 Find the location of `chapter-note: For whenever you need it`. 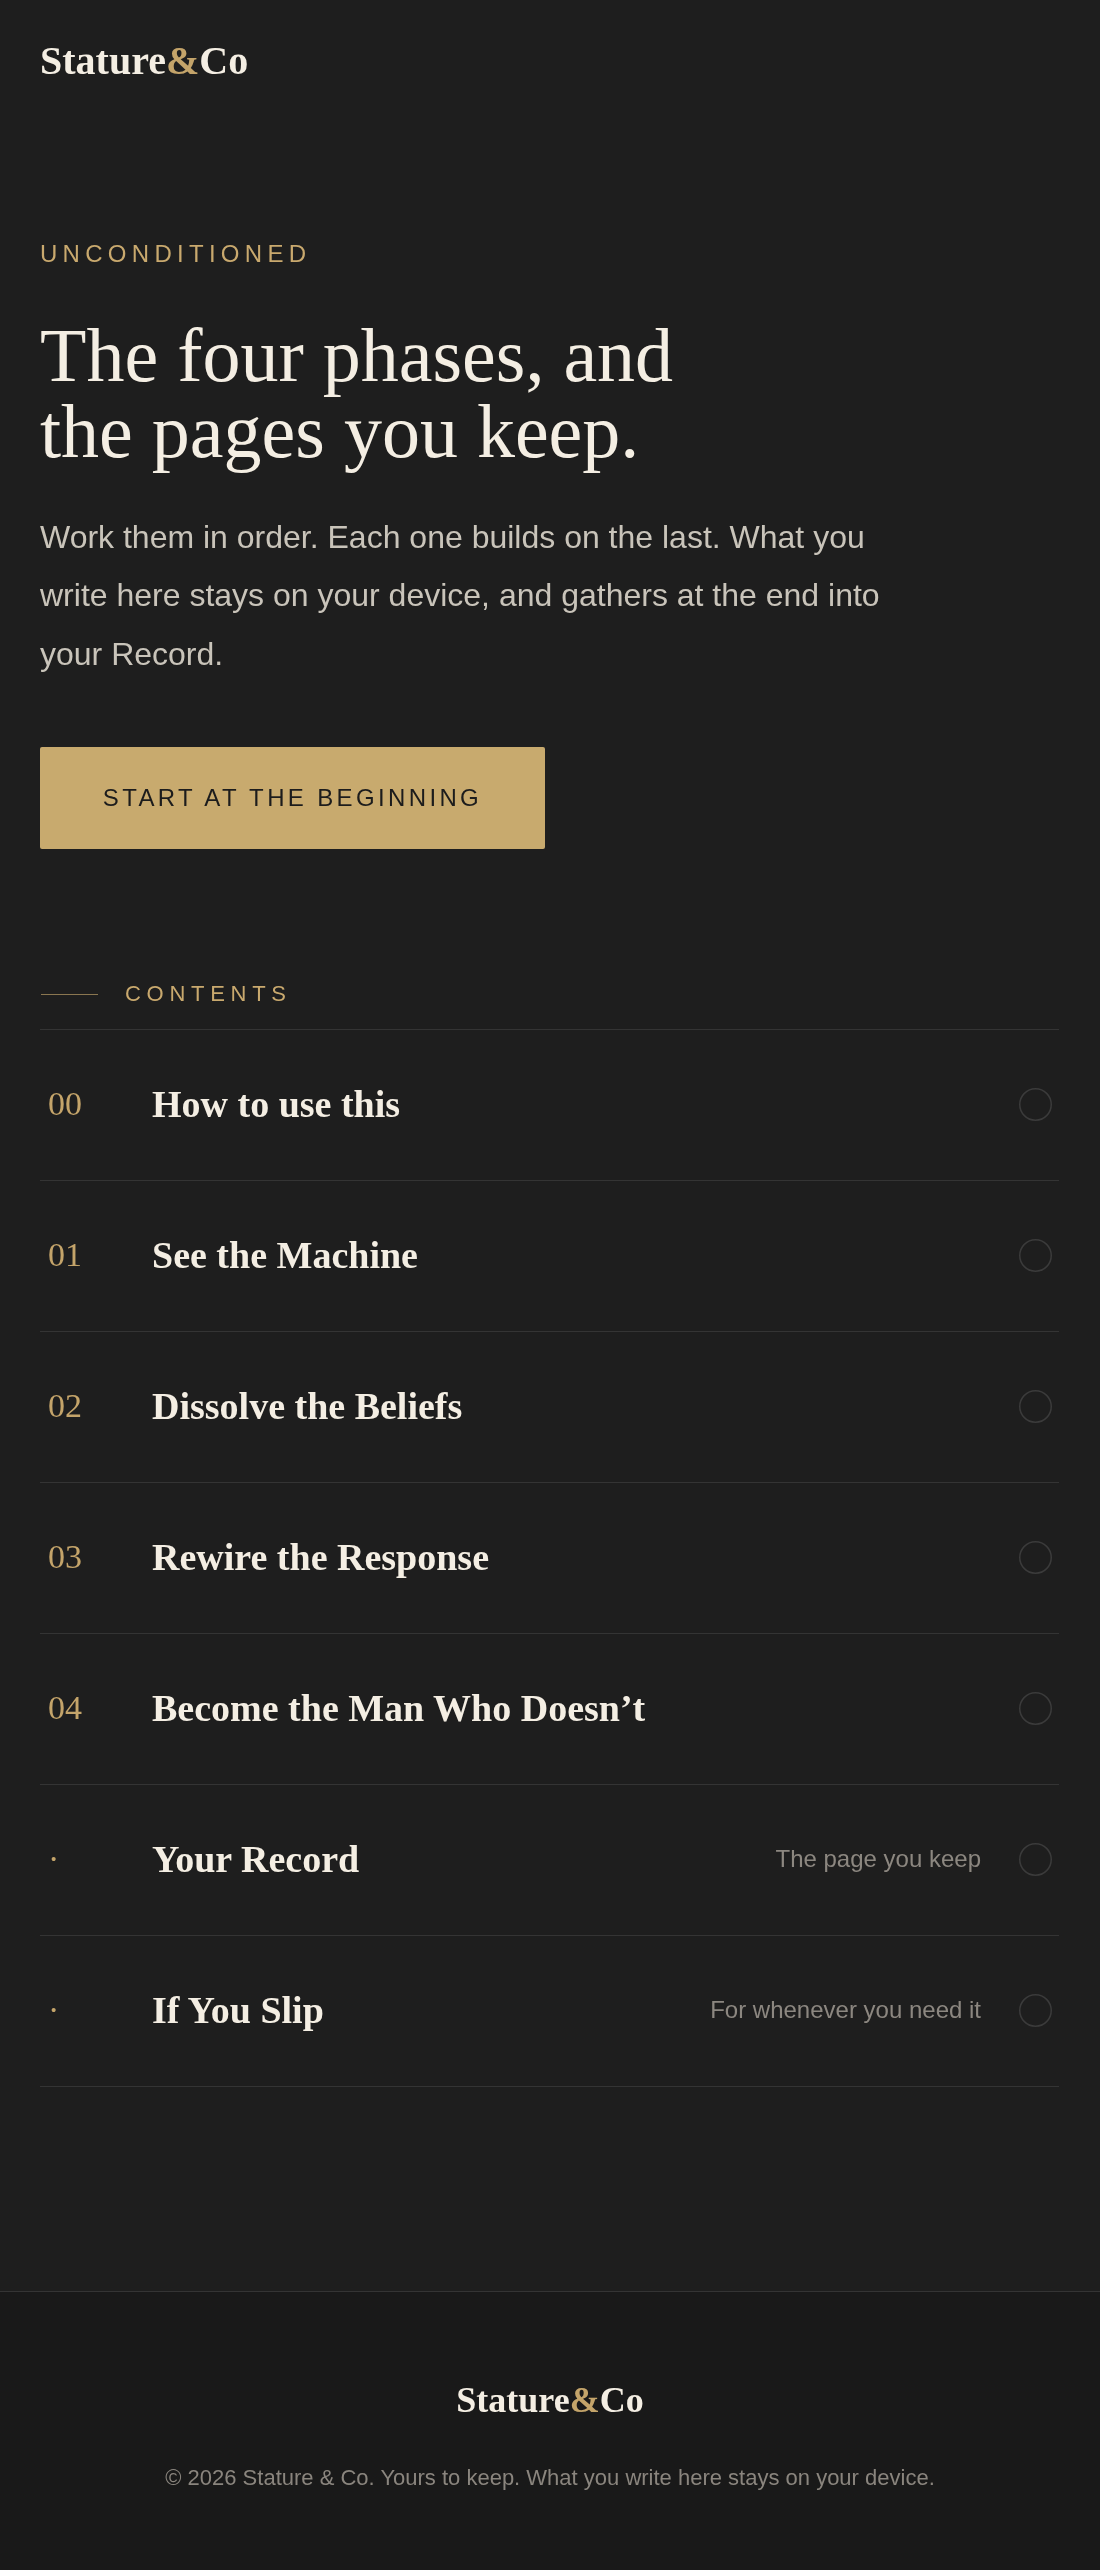

chapter-note: For whenever you need it is located at coordinates (845, 2011).